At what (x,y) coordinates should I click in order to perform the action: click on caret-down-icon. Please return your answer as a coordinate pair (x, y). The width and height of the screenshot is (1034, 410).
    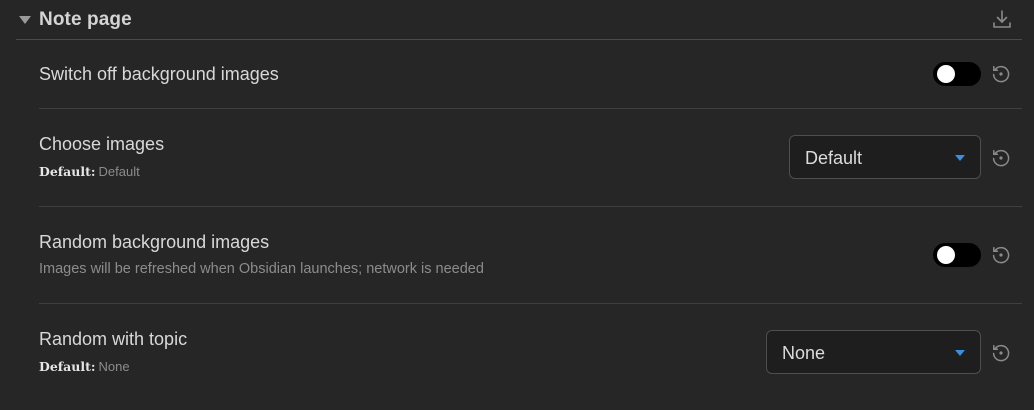
    Looking at the image, I should click on (25, 20).